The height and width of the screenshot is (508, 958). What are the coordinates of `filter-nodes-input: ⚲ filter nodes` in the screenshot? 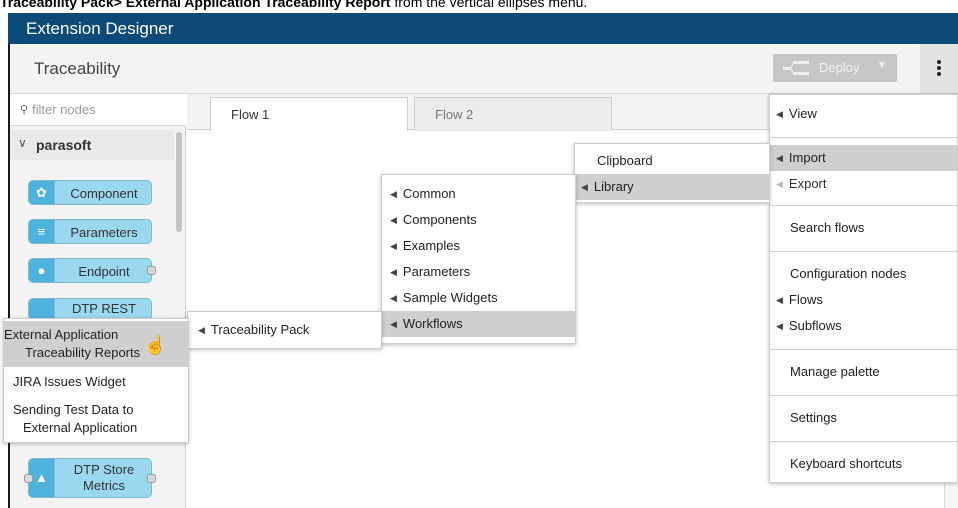 It's located at (98, 110).